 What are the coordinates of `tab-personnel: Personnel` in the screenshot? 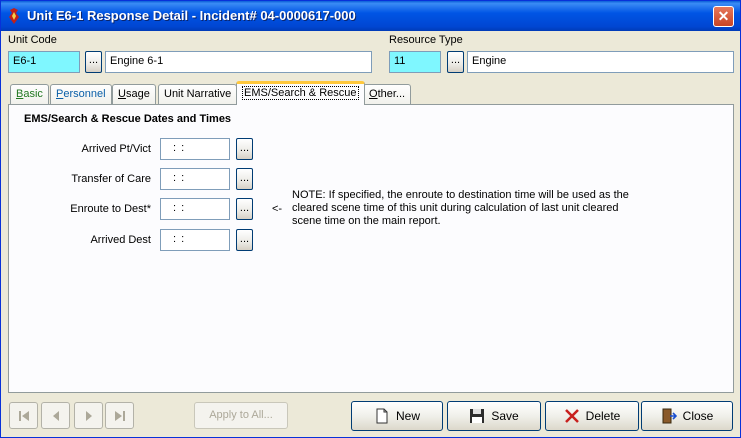 It's located at (81, 94).